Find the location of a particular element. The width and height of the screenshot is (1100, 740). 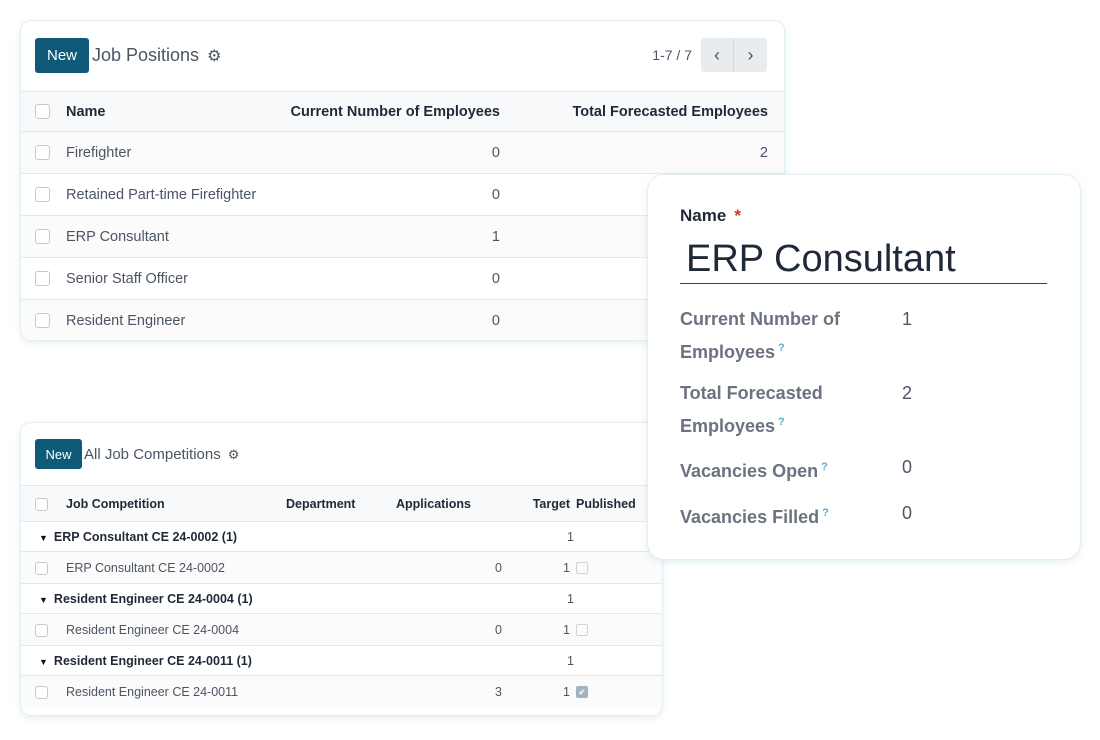

column-current-employees: Current Number of Employees is located at coordinates (401, 111).